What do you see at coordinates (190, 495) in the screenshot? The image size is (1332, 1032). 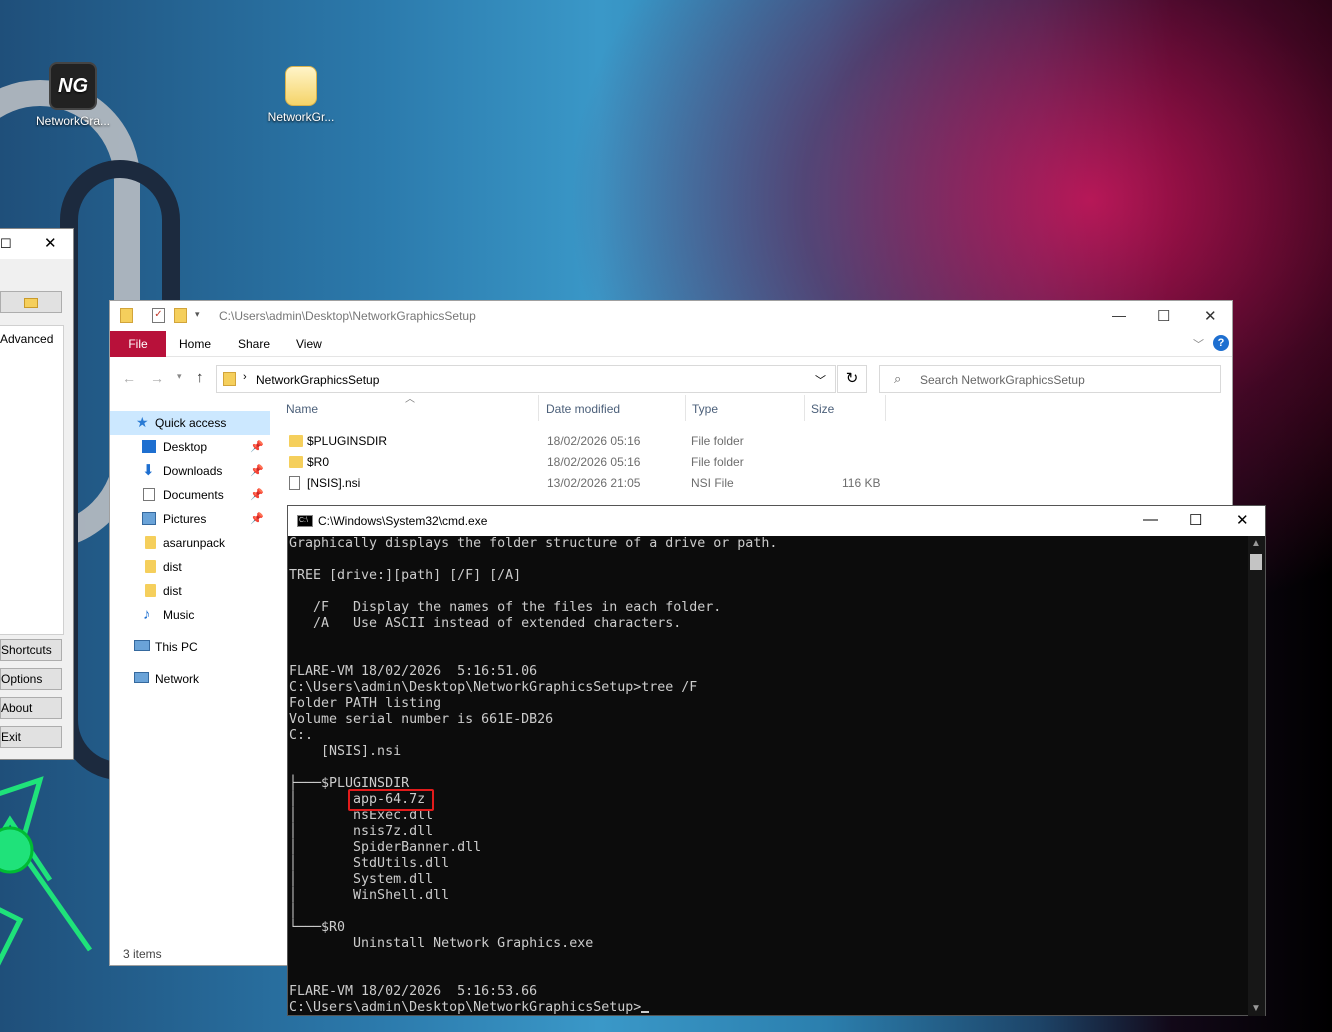 I see `sidebar-item-documents: Documents 📌` at bounding box center [190, 495].